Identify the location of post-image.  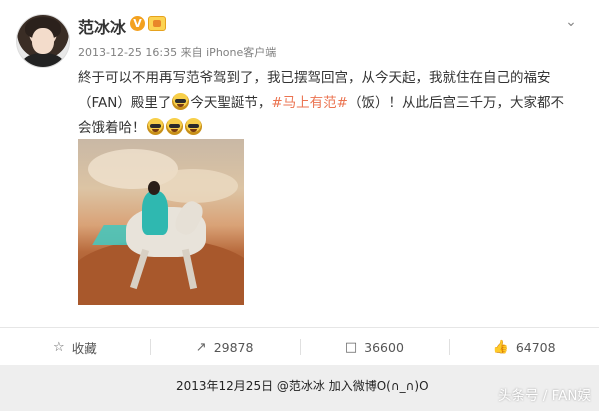
(161, 222).